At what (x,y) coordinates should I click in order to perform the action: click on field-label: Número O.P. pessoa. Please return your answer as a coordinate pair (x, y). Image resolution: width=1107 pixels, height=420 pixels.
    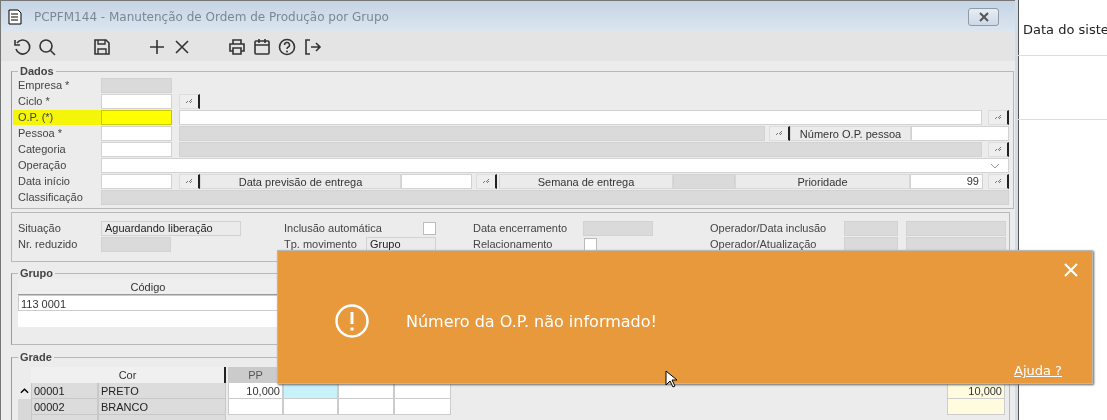
    Looking at the image, I should click on (850, 133).